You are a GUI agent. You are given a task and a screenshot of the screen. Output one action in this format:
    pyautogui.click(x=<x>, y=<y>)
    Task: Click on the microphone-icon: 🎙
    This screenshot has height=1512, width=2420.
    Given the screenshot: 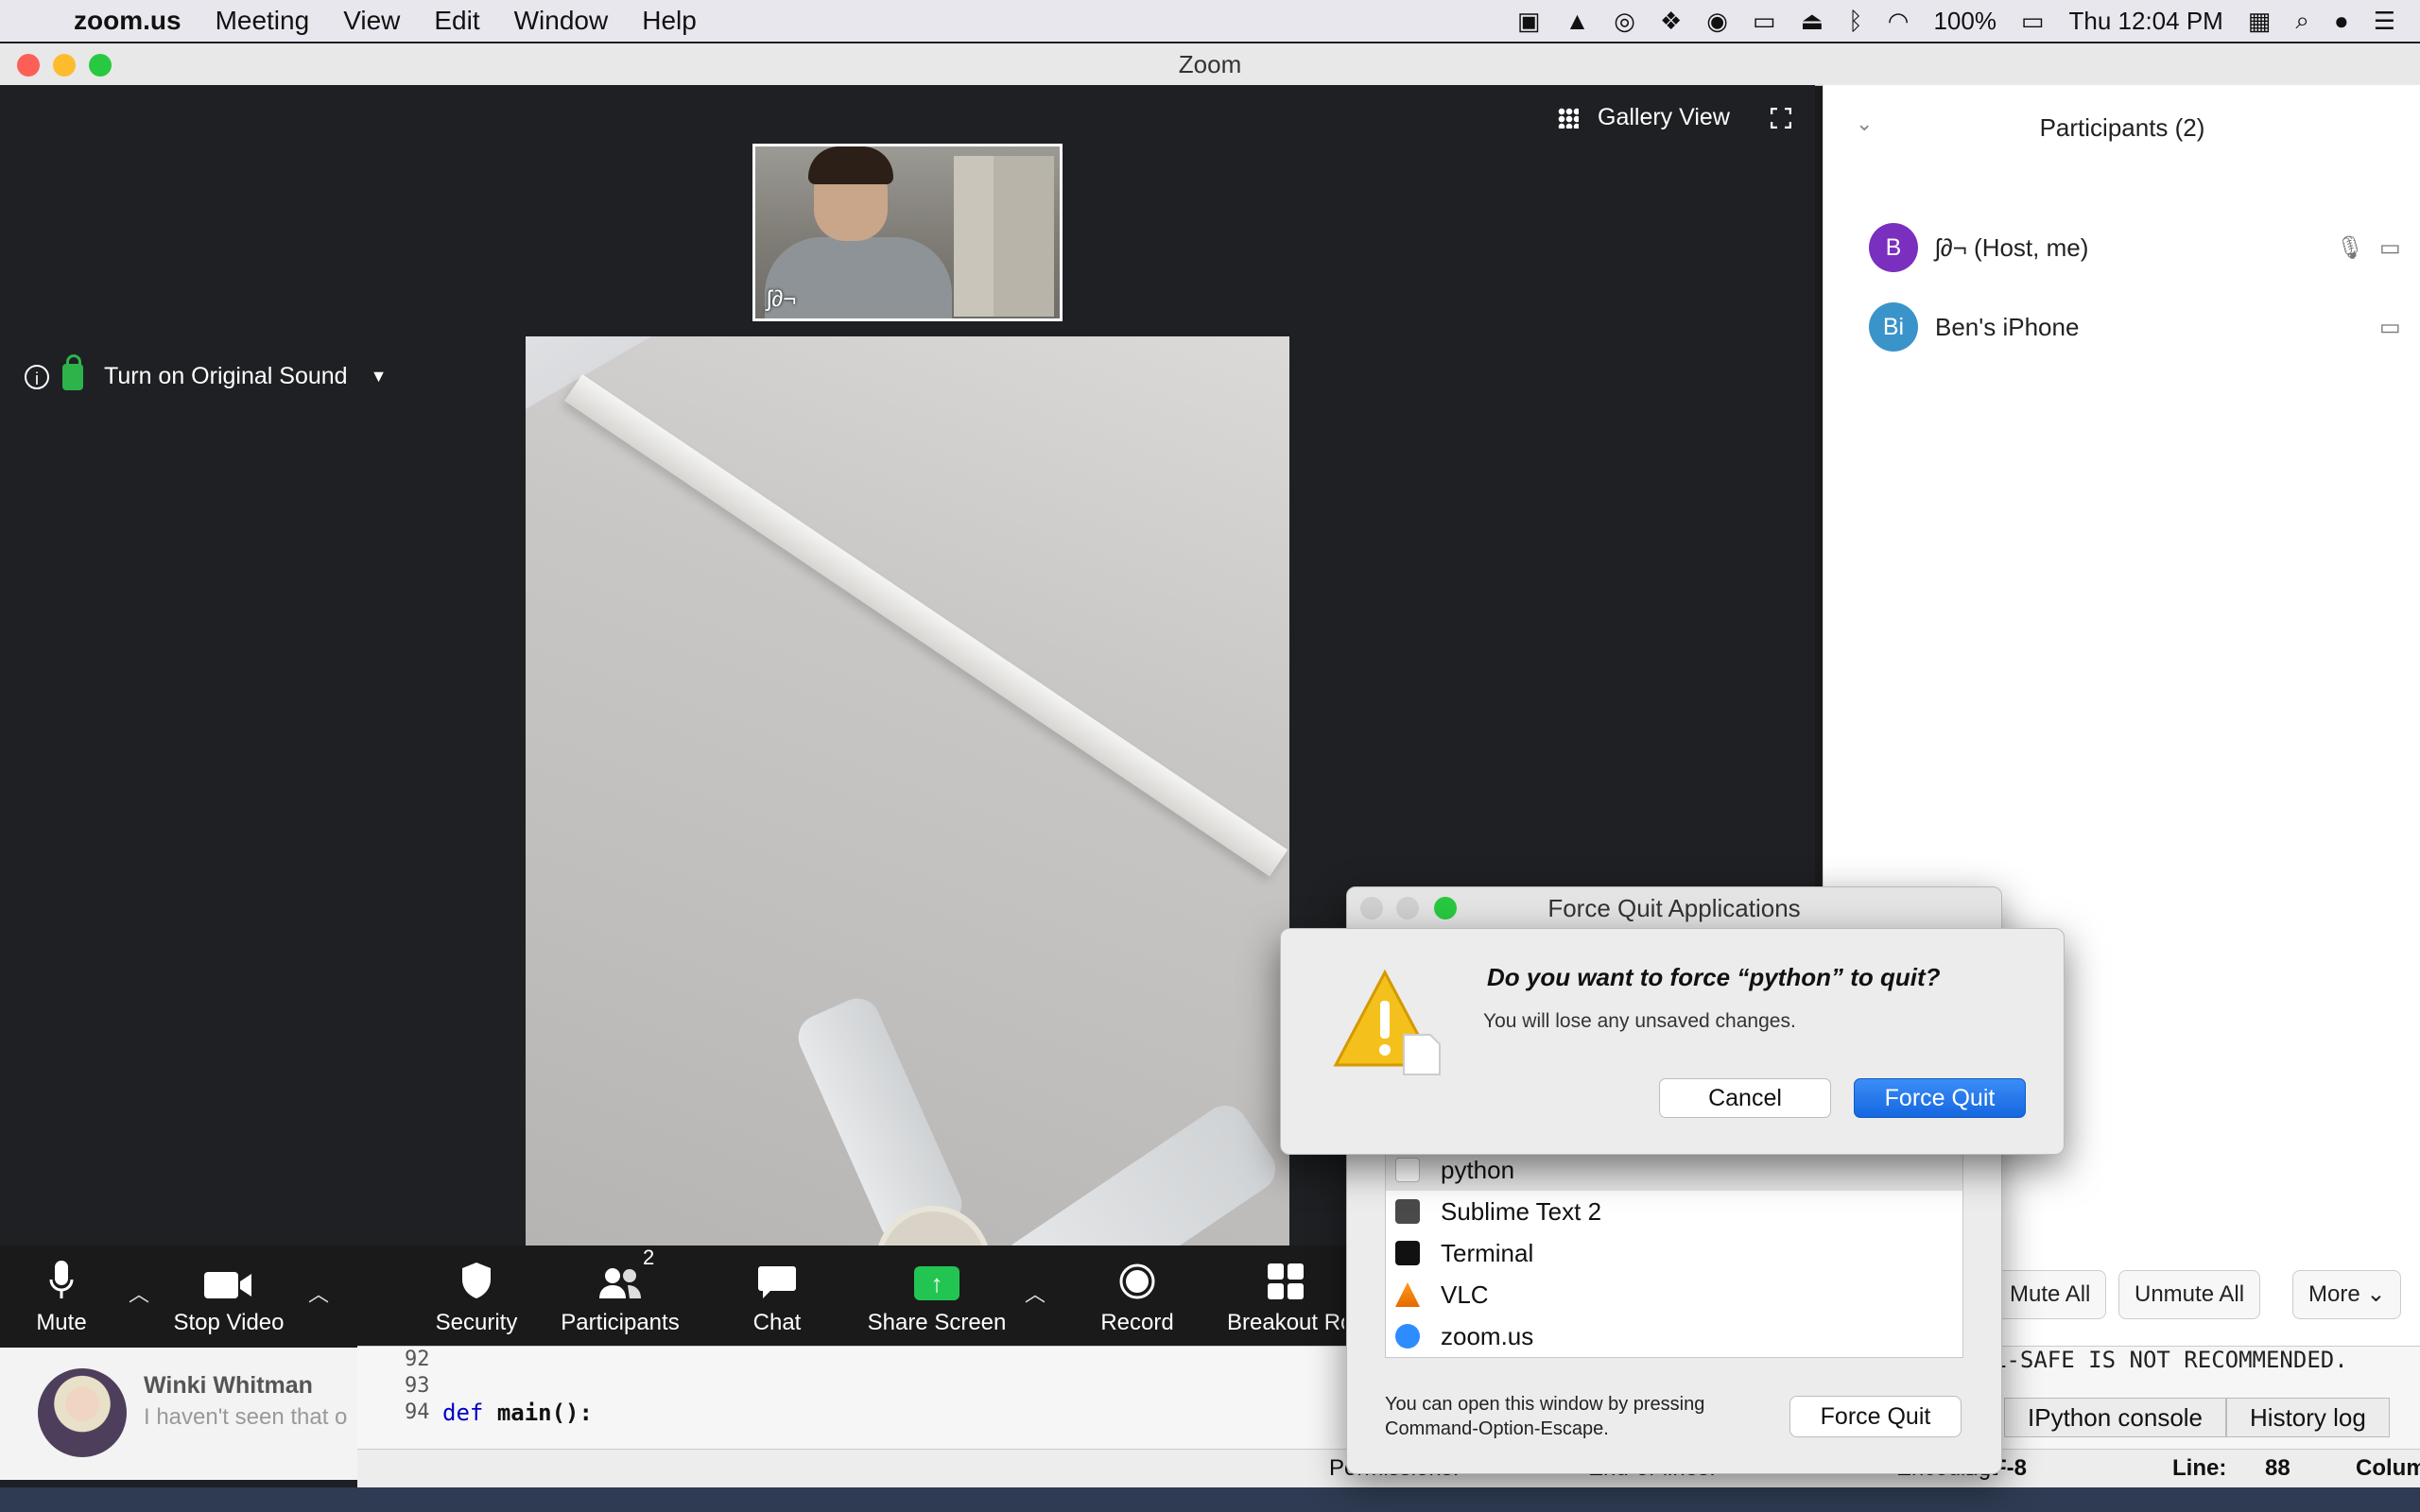 What is the action you would take?
    pyautogui.click(x=2350, y=248)
    